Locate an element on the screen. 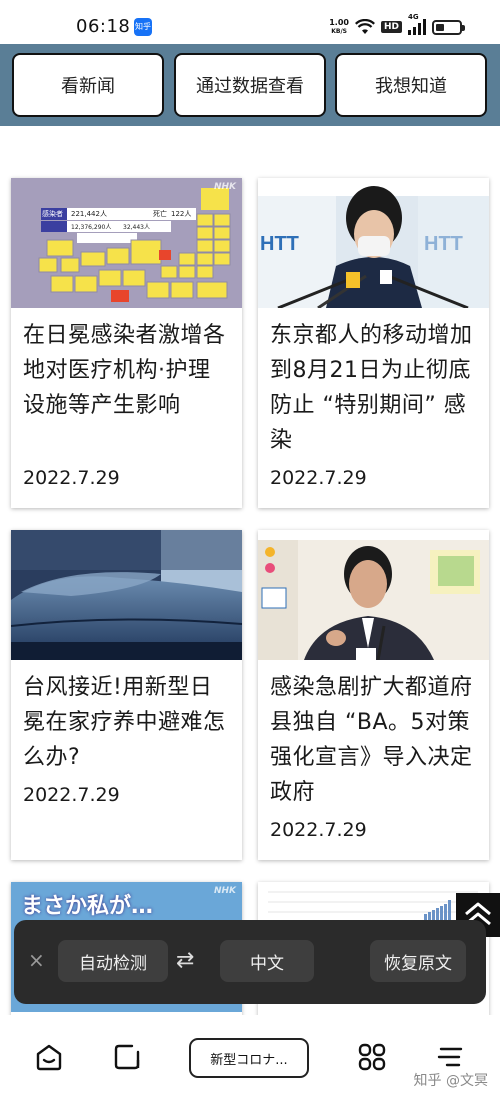 This screenshot has height=1100, width=500. bottom-toolbar: 新型コロナ... 知乎 @文冥 is located at coordinates (250, 1057).